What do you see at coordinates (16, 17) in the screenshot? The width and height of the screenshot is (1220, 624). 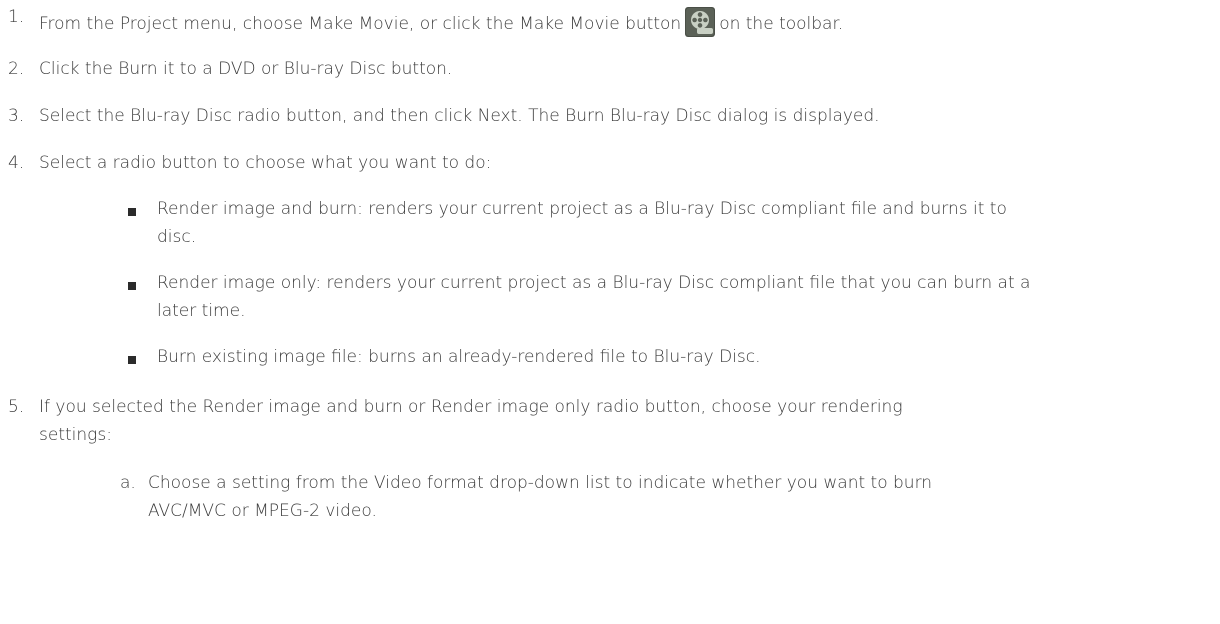 I see `step-1-number: 1.` at bounding box center [16, 17].